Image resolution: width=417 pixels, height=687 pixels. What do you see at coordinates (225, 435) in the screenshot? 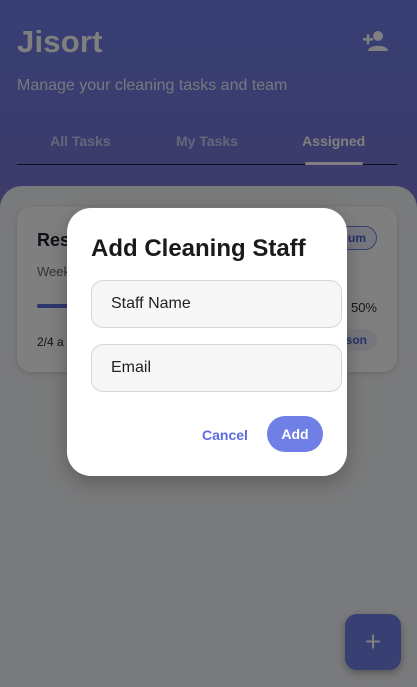
I see `cancel-button: Cancel` at bounding box center [225, 435].